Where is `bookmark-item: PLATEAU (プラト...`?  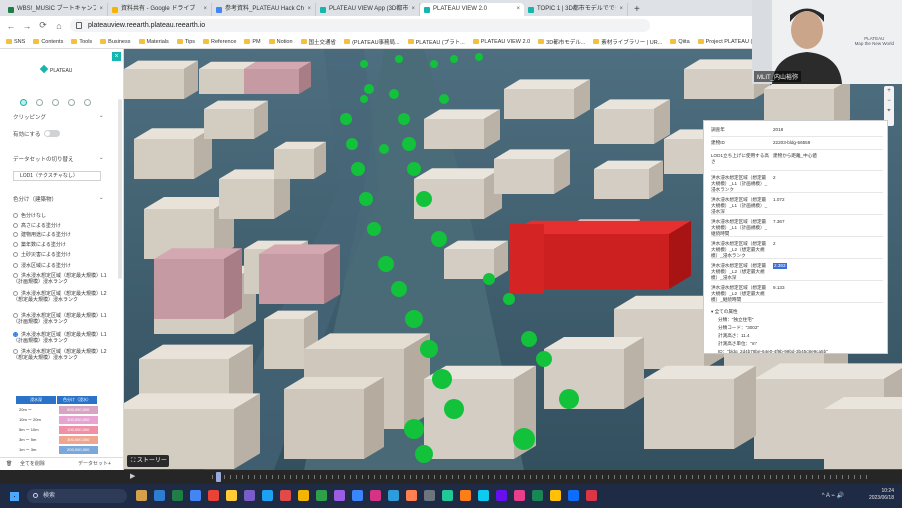
bookmark-item: PLATEAU (プラト... is located at coordinates (436, 42).